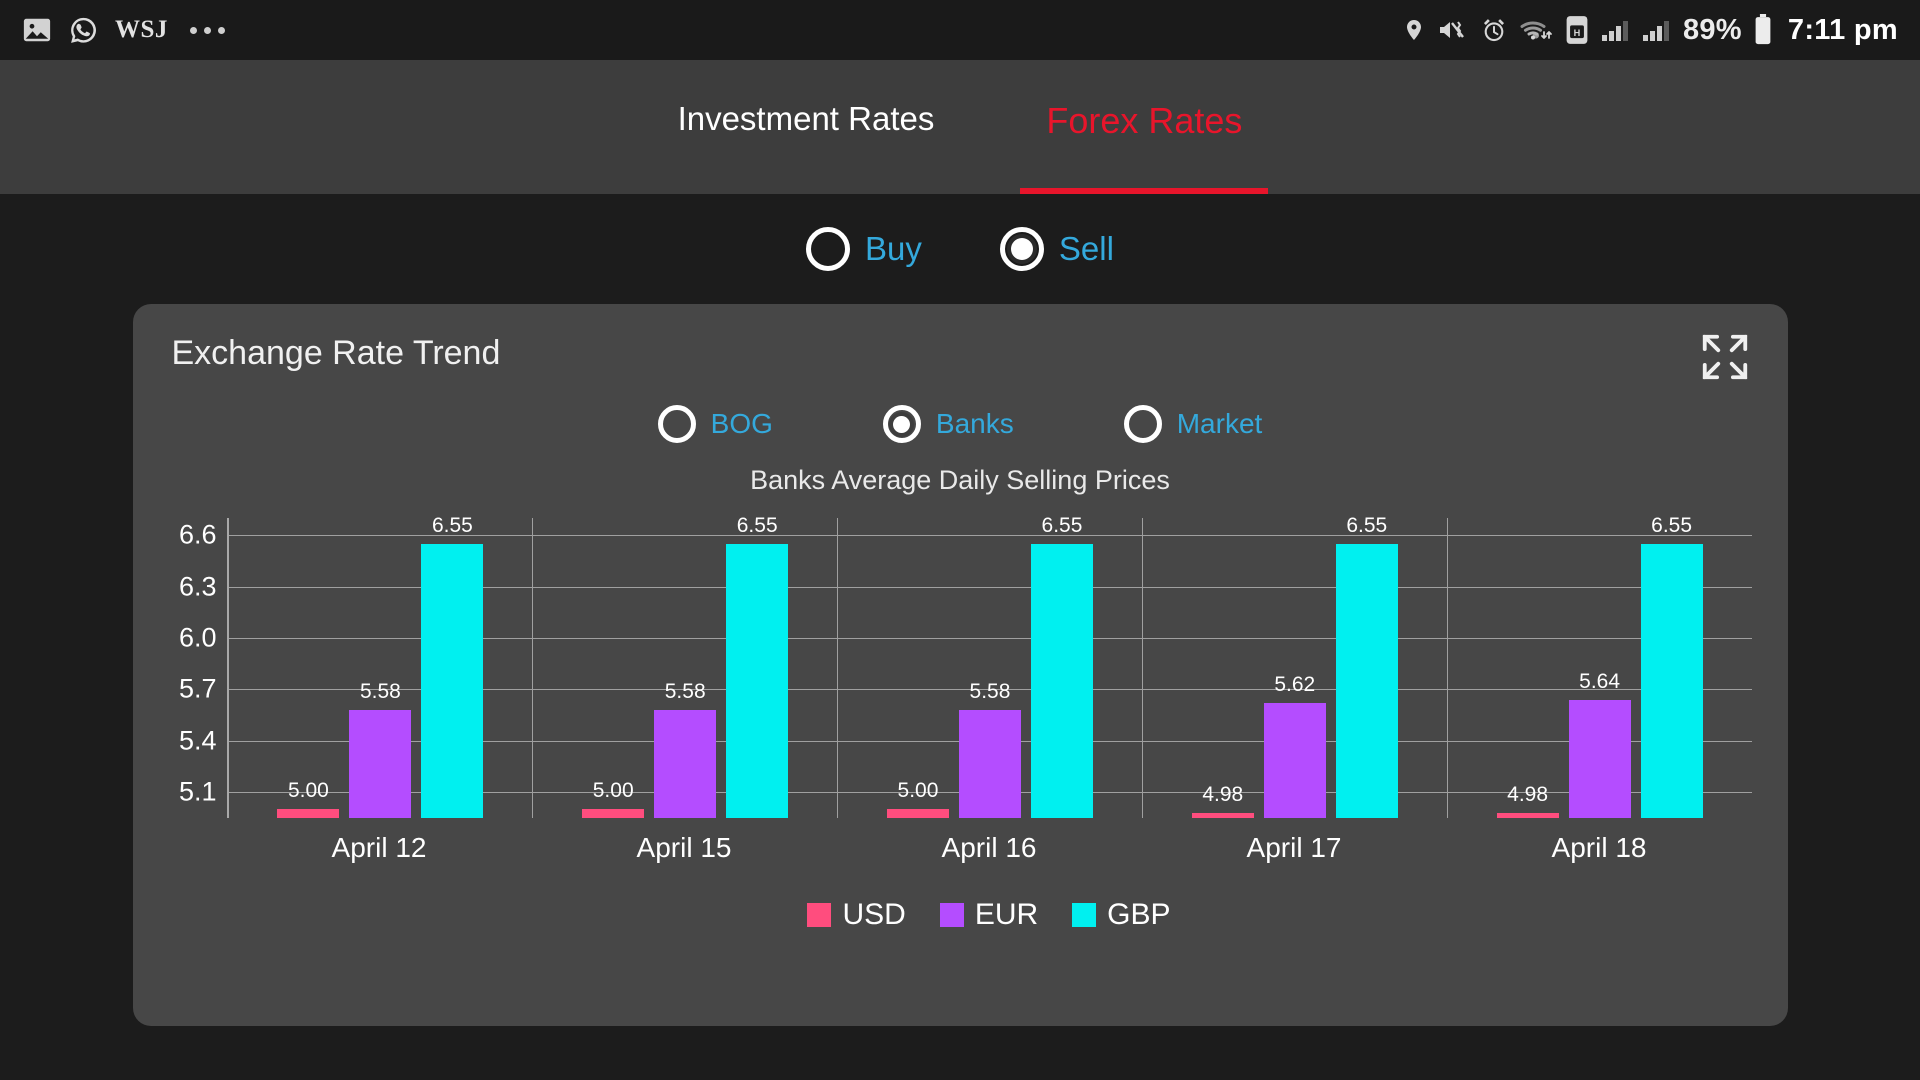 The width and height of the screenshot is (1920, 1080). I want to click on tab-bar: Investment Rates Forex Rates, so click(960, 127).